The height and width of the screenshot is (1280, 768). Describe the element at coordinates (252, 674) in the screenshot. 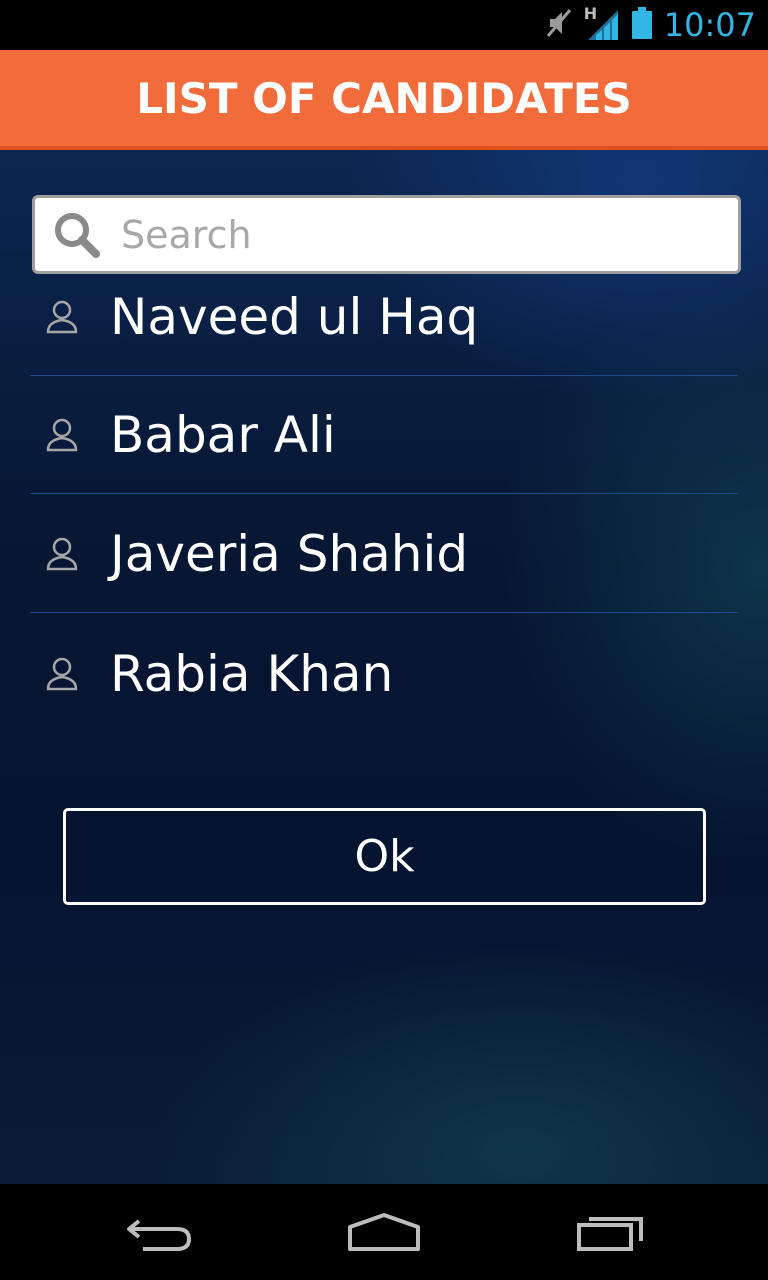

I see `candidate-name: Rabia Khan` at that location.